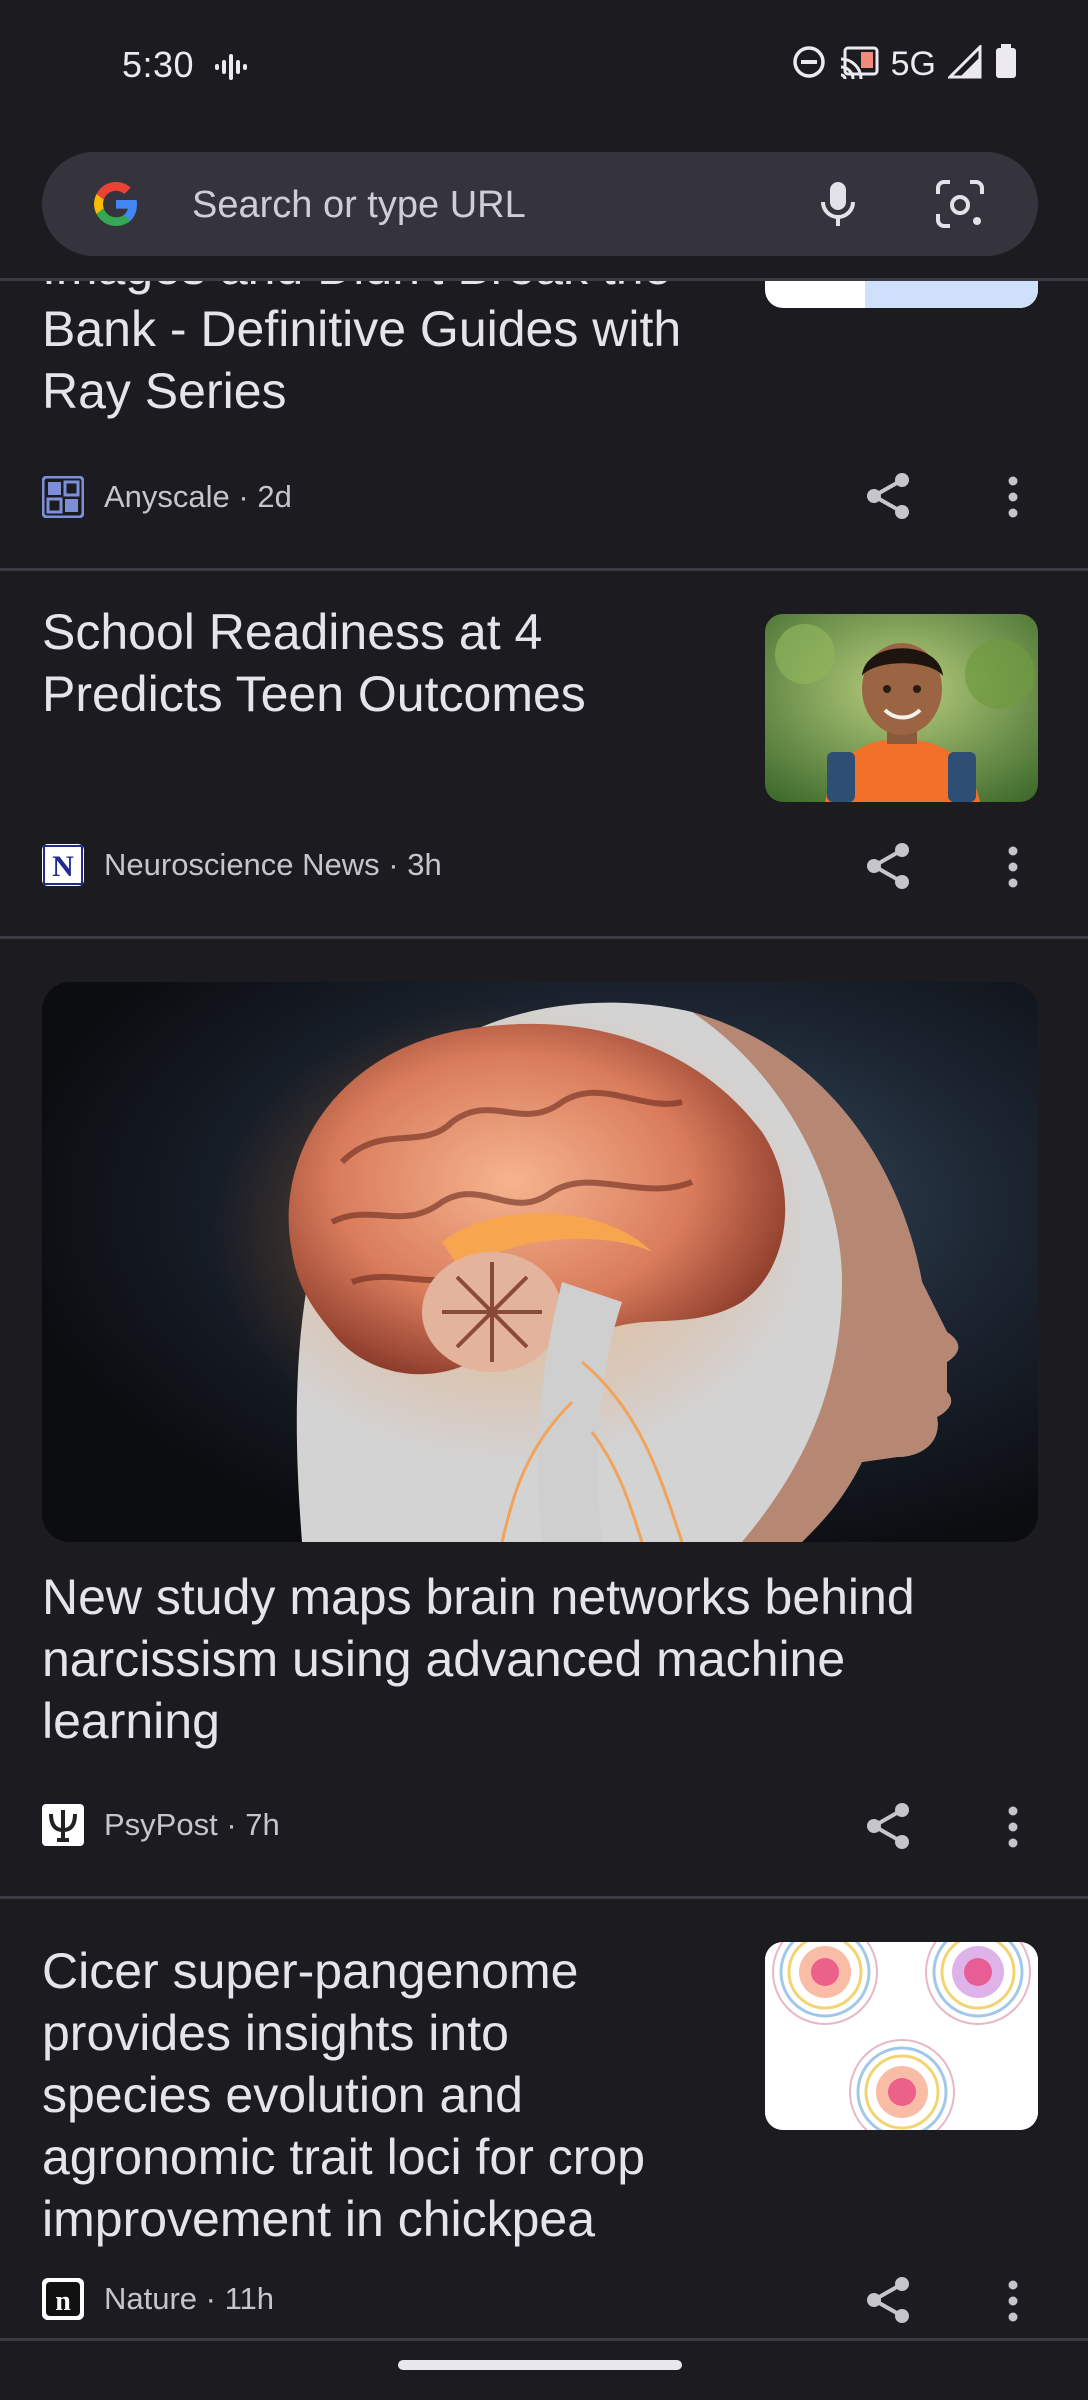  Describe the element at coordinates (544, 66) in the screenshot. I see `status-bar: 5:30 5G` at that location.